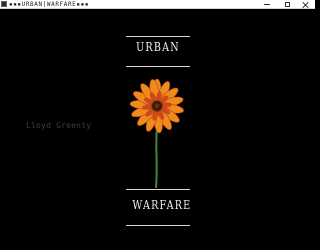 The image size is (320, 250). I want to click on bottom-title: WARFARE, so click(162, 205).